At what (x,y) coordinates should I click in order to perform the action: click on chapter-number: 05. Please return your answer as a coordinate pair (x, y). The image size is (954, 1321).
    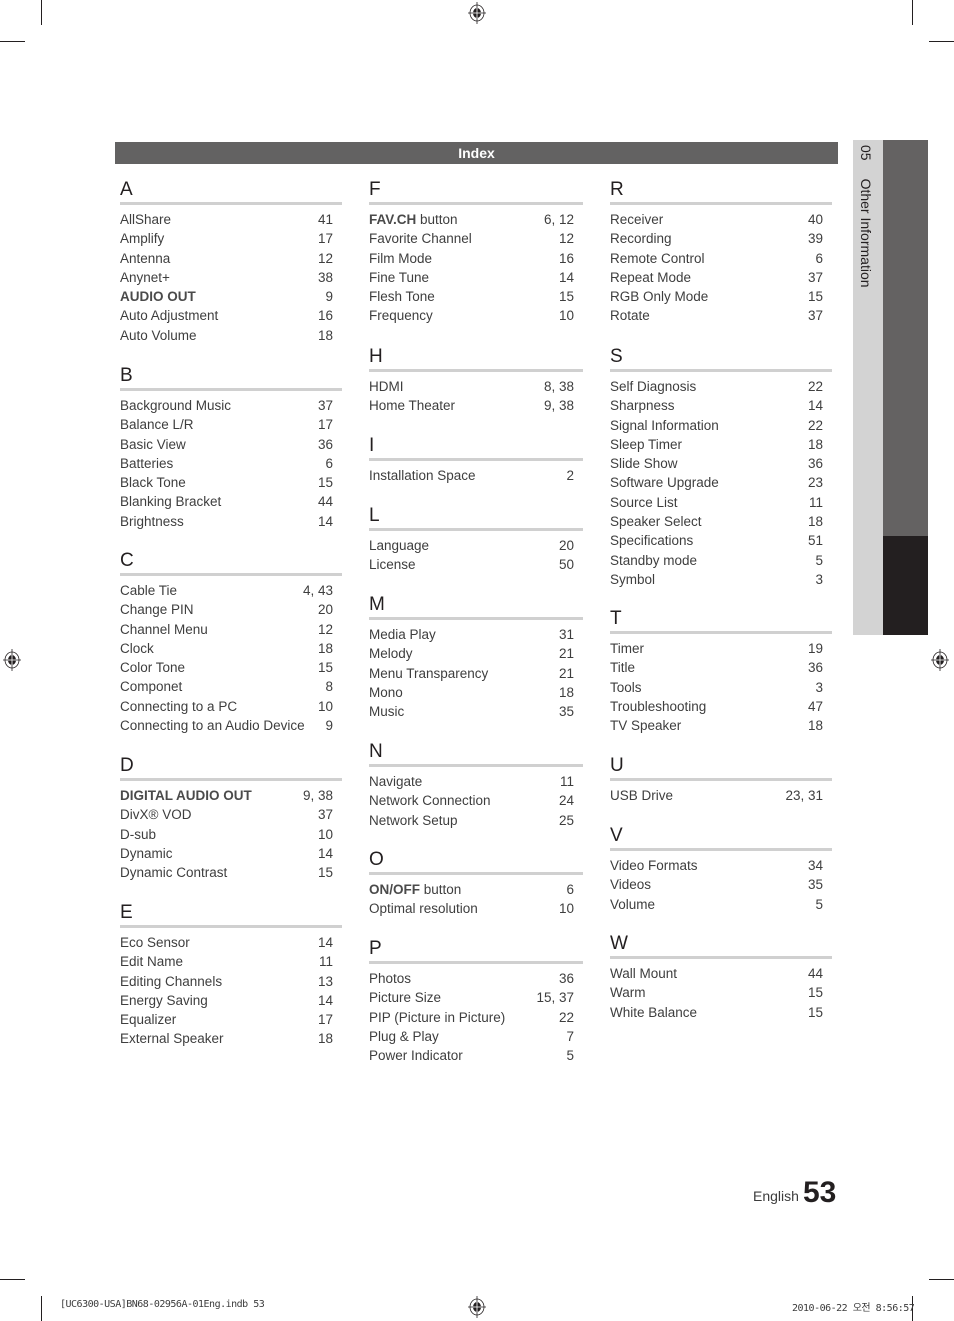
    Looking at the image, I should click on (866, 153).